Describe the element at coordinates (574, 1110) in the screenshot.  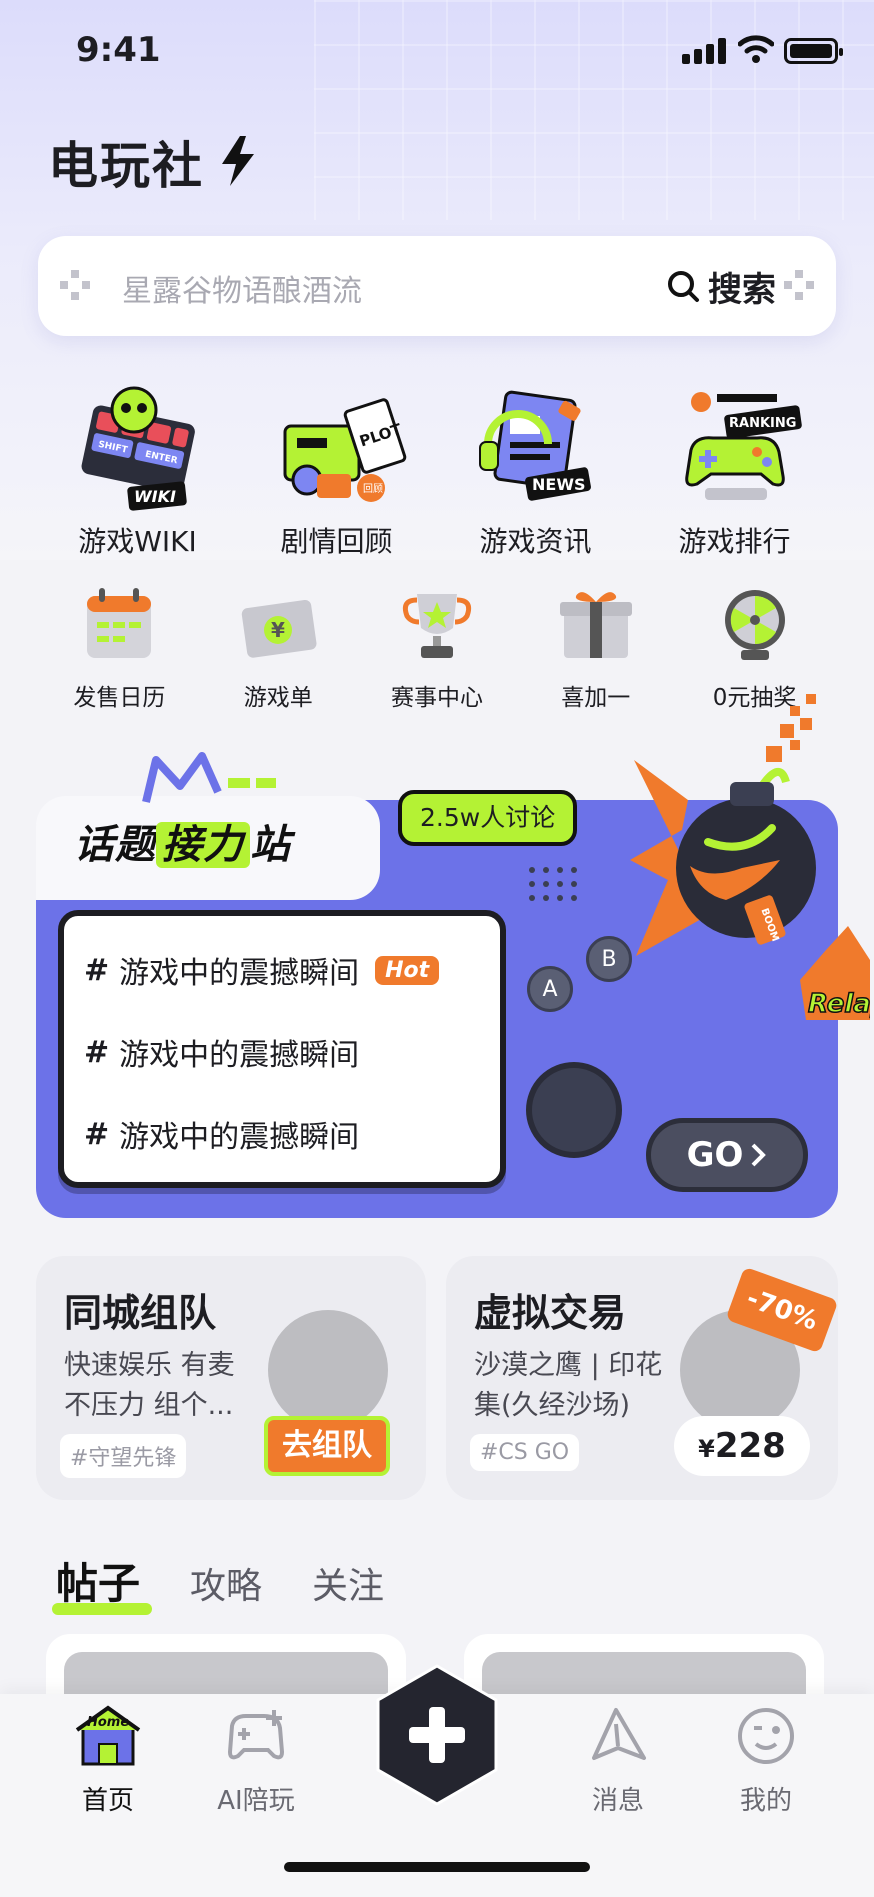
I see `joystick` at that location.